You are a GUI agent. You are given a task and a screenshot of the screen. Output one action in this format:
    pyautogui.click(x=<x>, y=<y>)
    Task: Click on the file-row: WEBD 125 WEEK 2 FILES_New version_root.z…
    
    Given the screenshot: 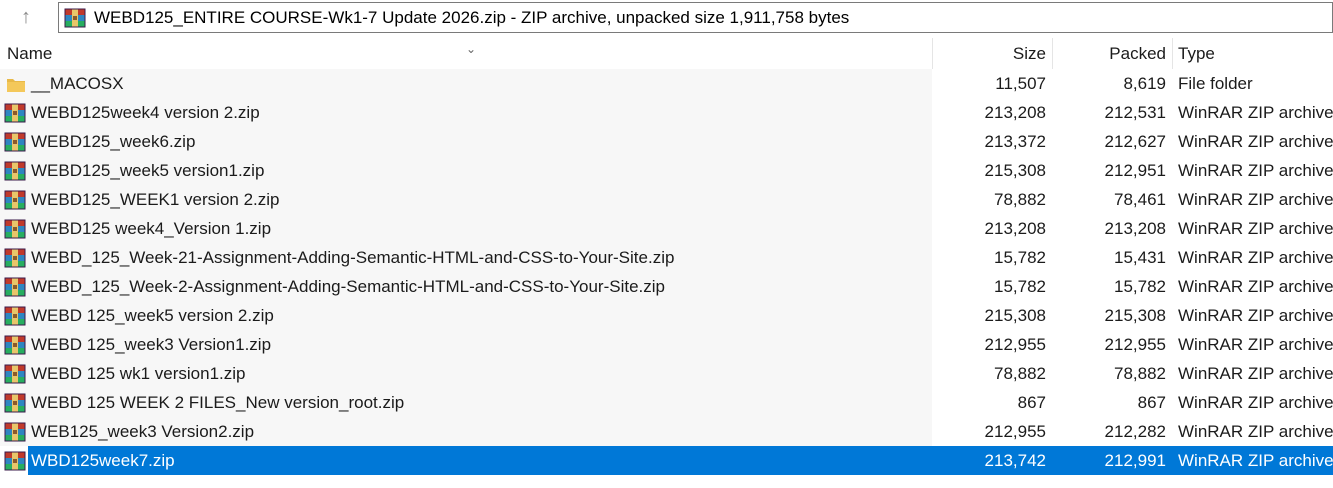 What is the action you would take?
    pyautogui.click(x=666, y=402)
    